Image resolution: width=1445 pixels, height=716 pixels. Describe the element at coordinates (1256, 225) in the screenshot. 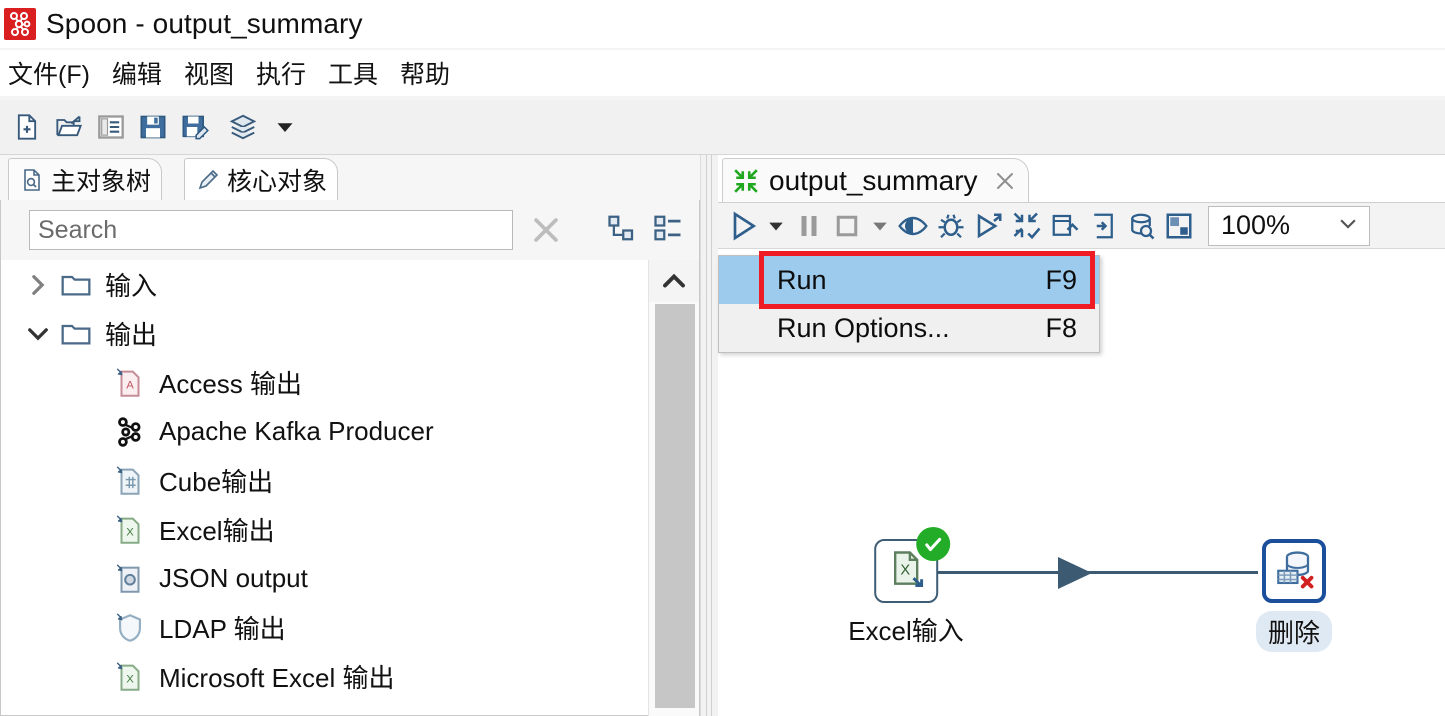

I see `zoom-value: 100%` at that location.